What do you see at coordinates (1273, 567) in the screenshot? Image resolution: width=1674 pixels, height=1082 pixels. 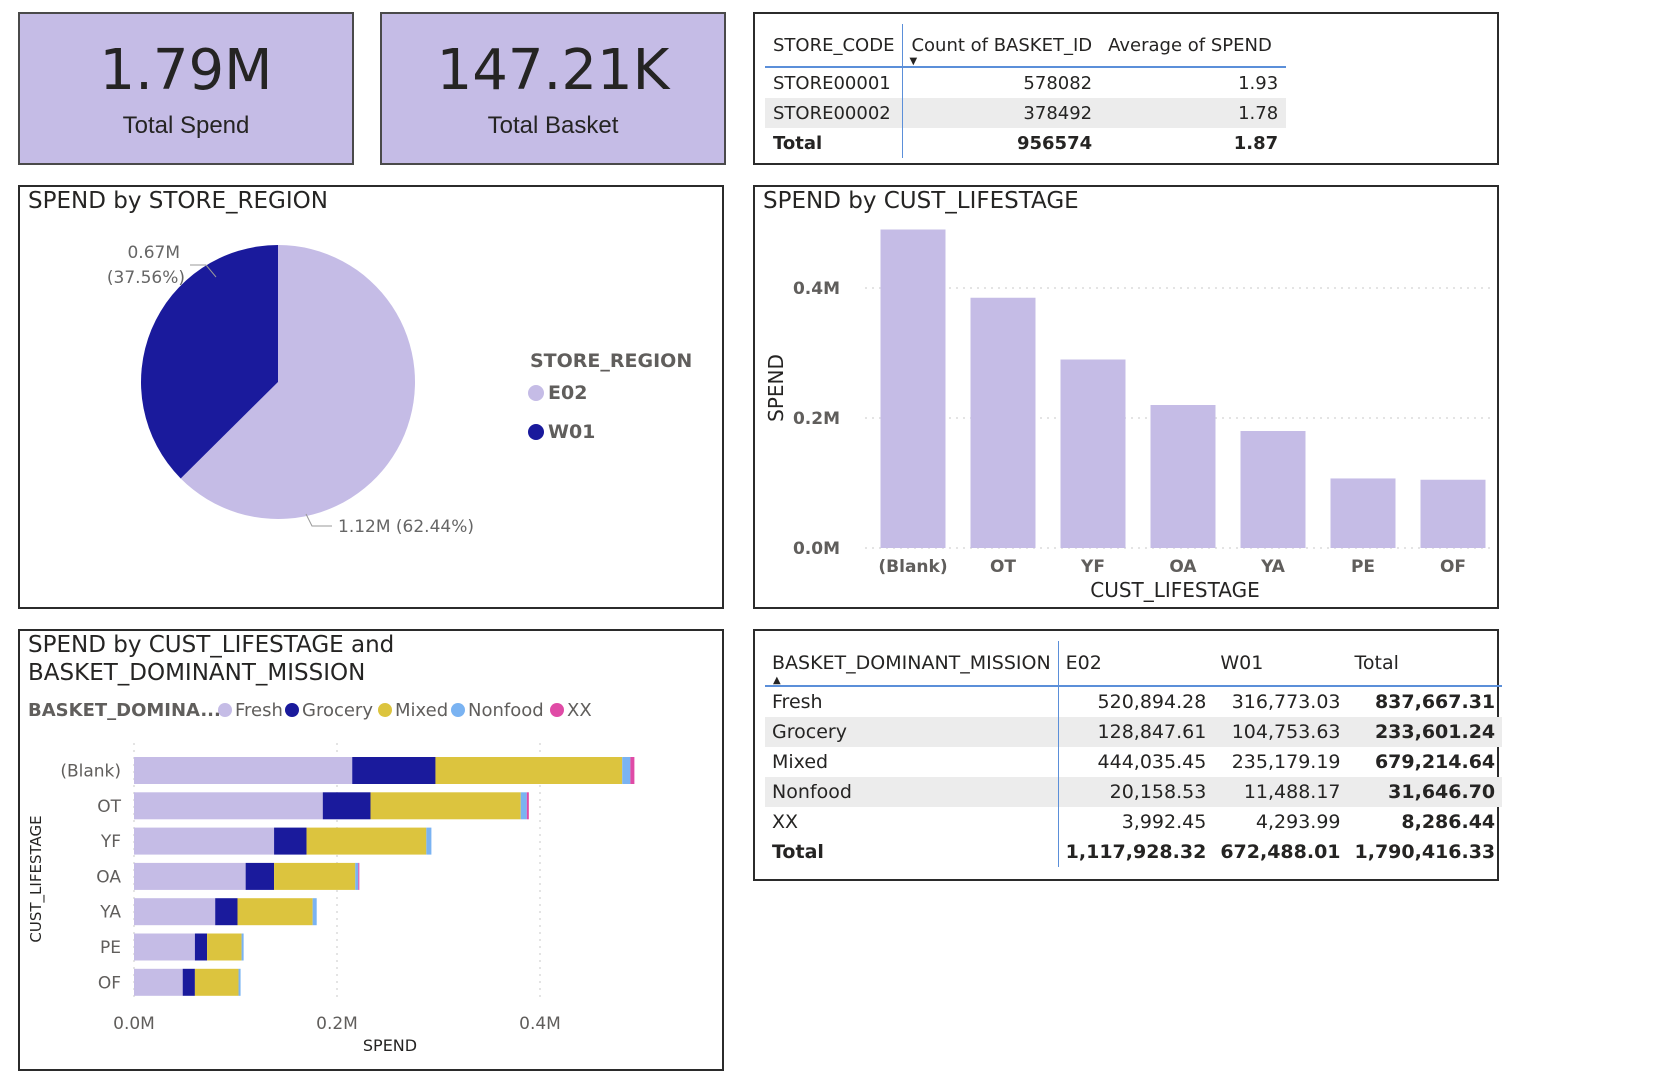 I see `x-tick-label: YA` at bounding box center [1273, 567].